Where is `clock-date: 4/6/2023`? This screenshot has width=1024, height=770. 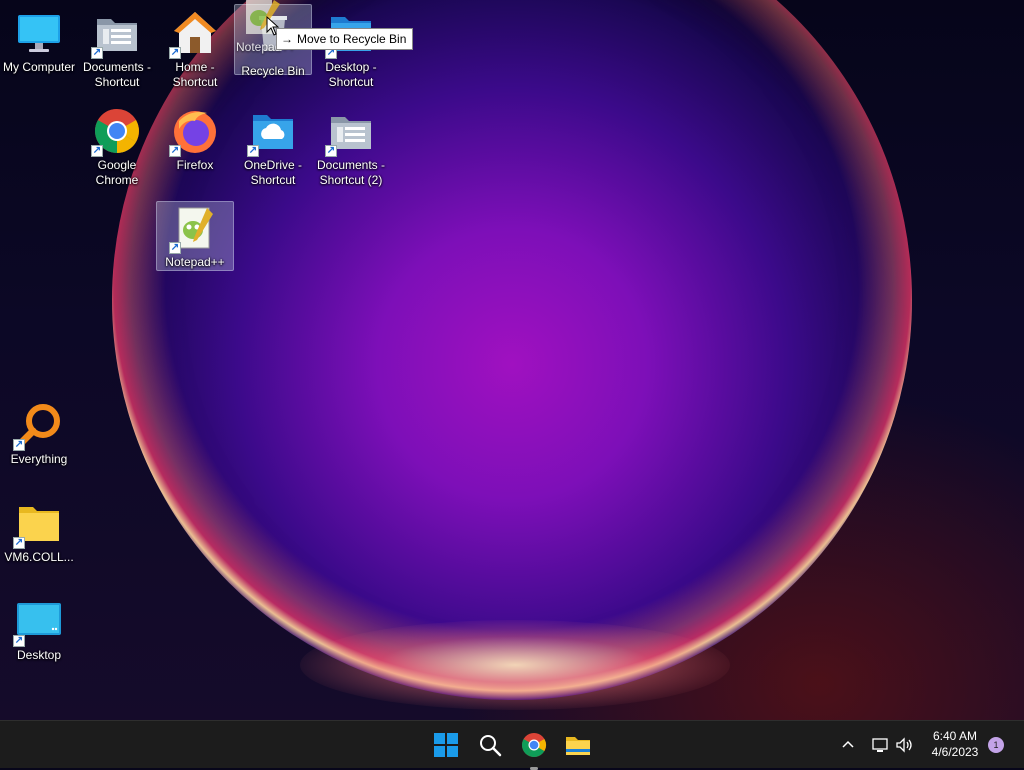 clock-date: 4/6/2023 is located at coordinates (955, 752).